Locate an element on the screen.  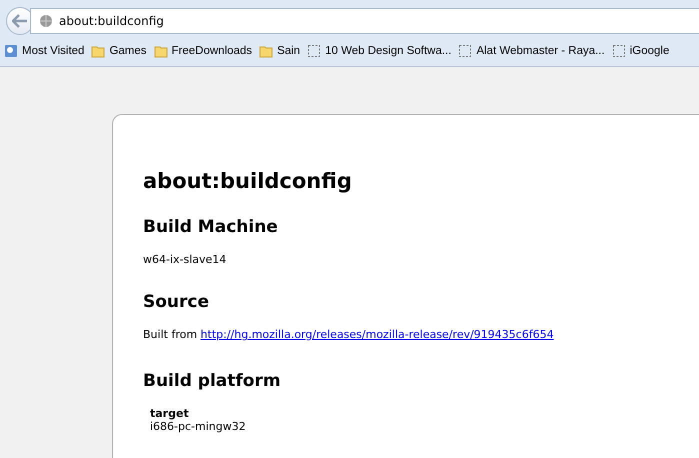
source-link: http://hg.mozilla.org/releases/mozilla-release/rev/919435c6f654 is located at coordinates (377, 334).